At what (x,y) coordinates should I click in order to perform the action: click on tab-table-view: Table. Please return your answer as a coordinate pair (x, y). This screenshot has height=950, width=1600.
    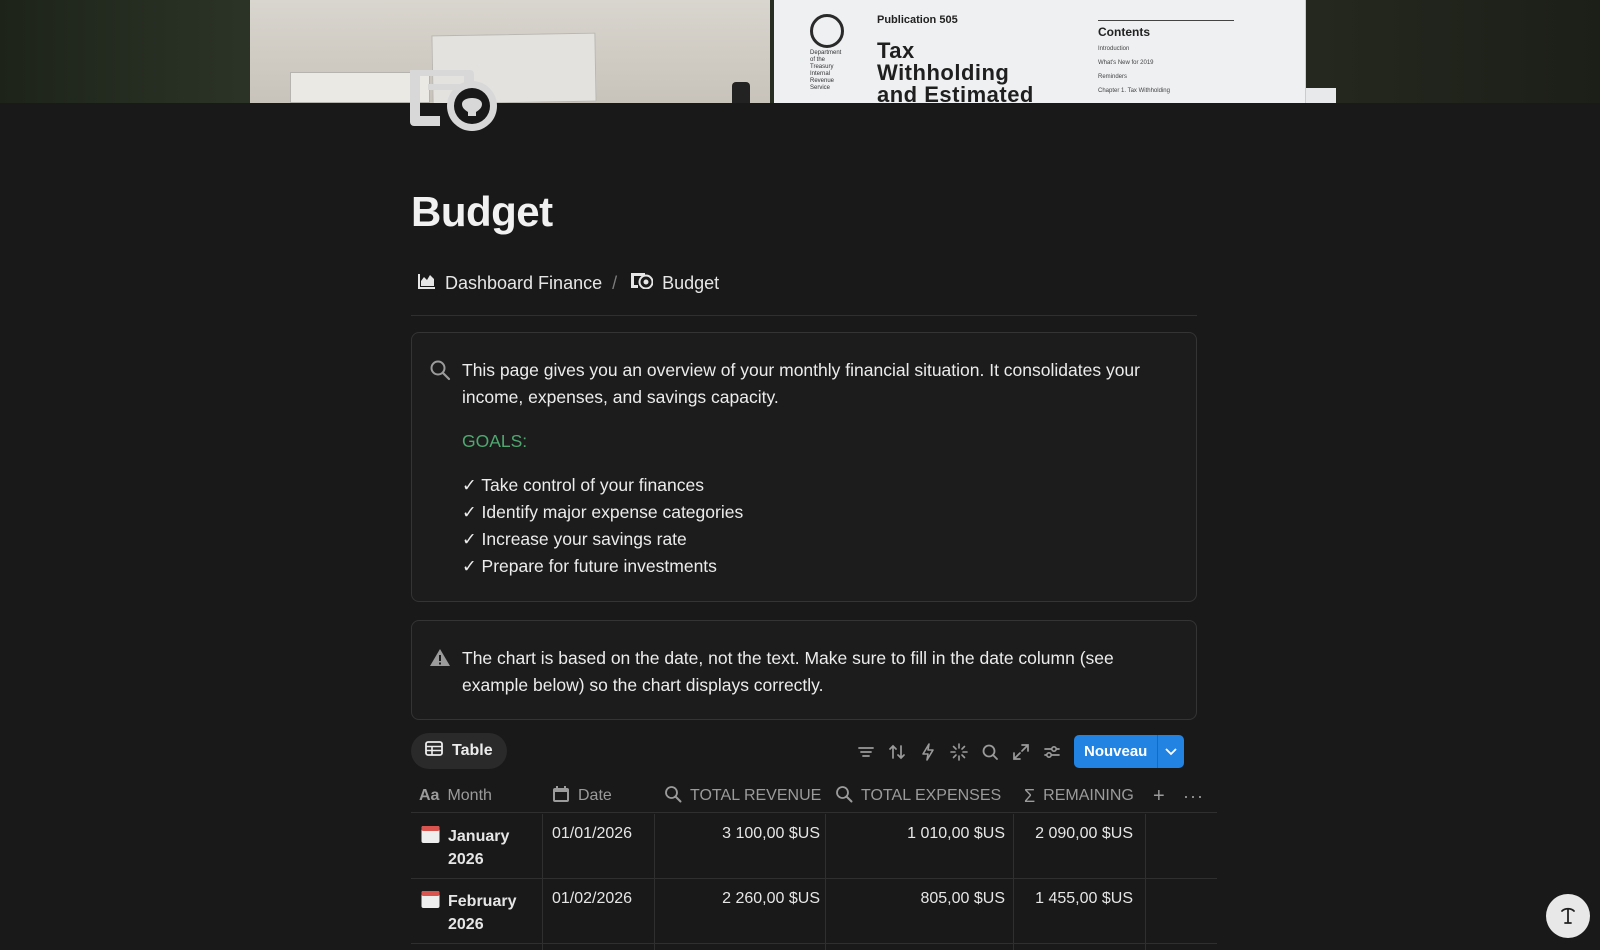
    Looking at the image, I should click on (459, 751).